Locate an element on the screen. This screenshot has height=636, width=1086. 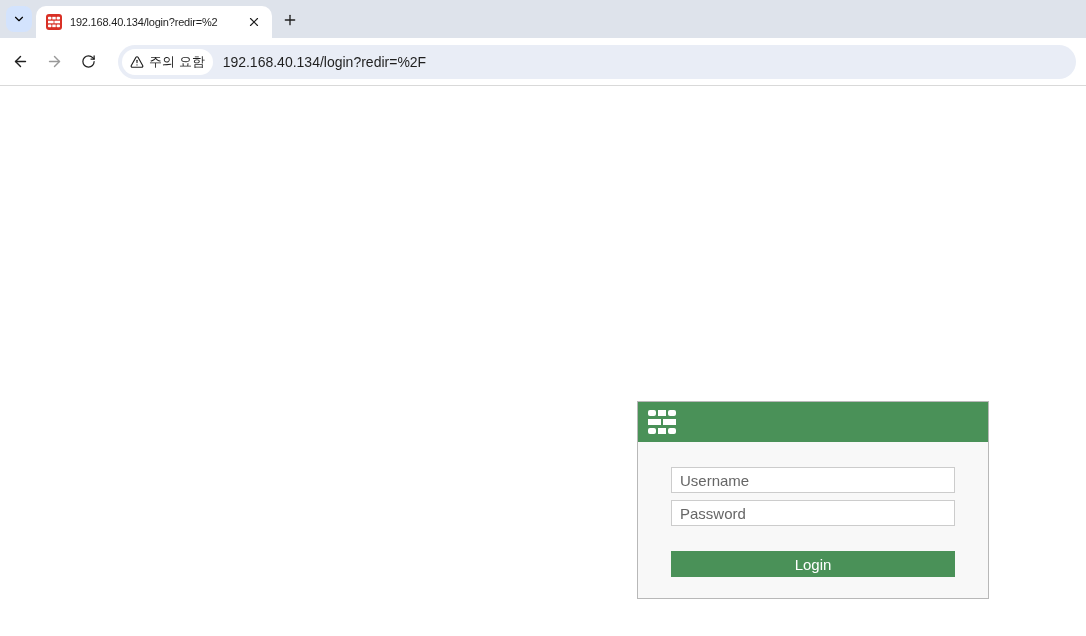
close-icon is located at coordinates (254, 22).